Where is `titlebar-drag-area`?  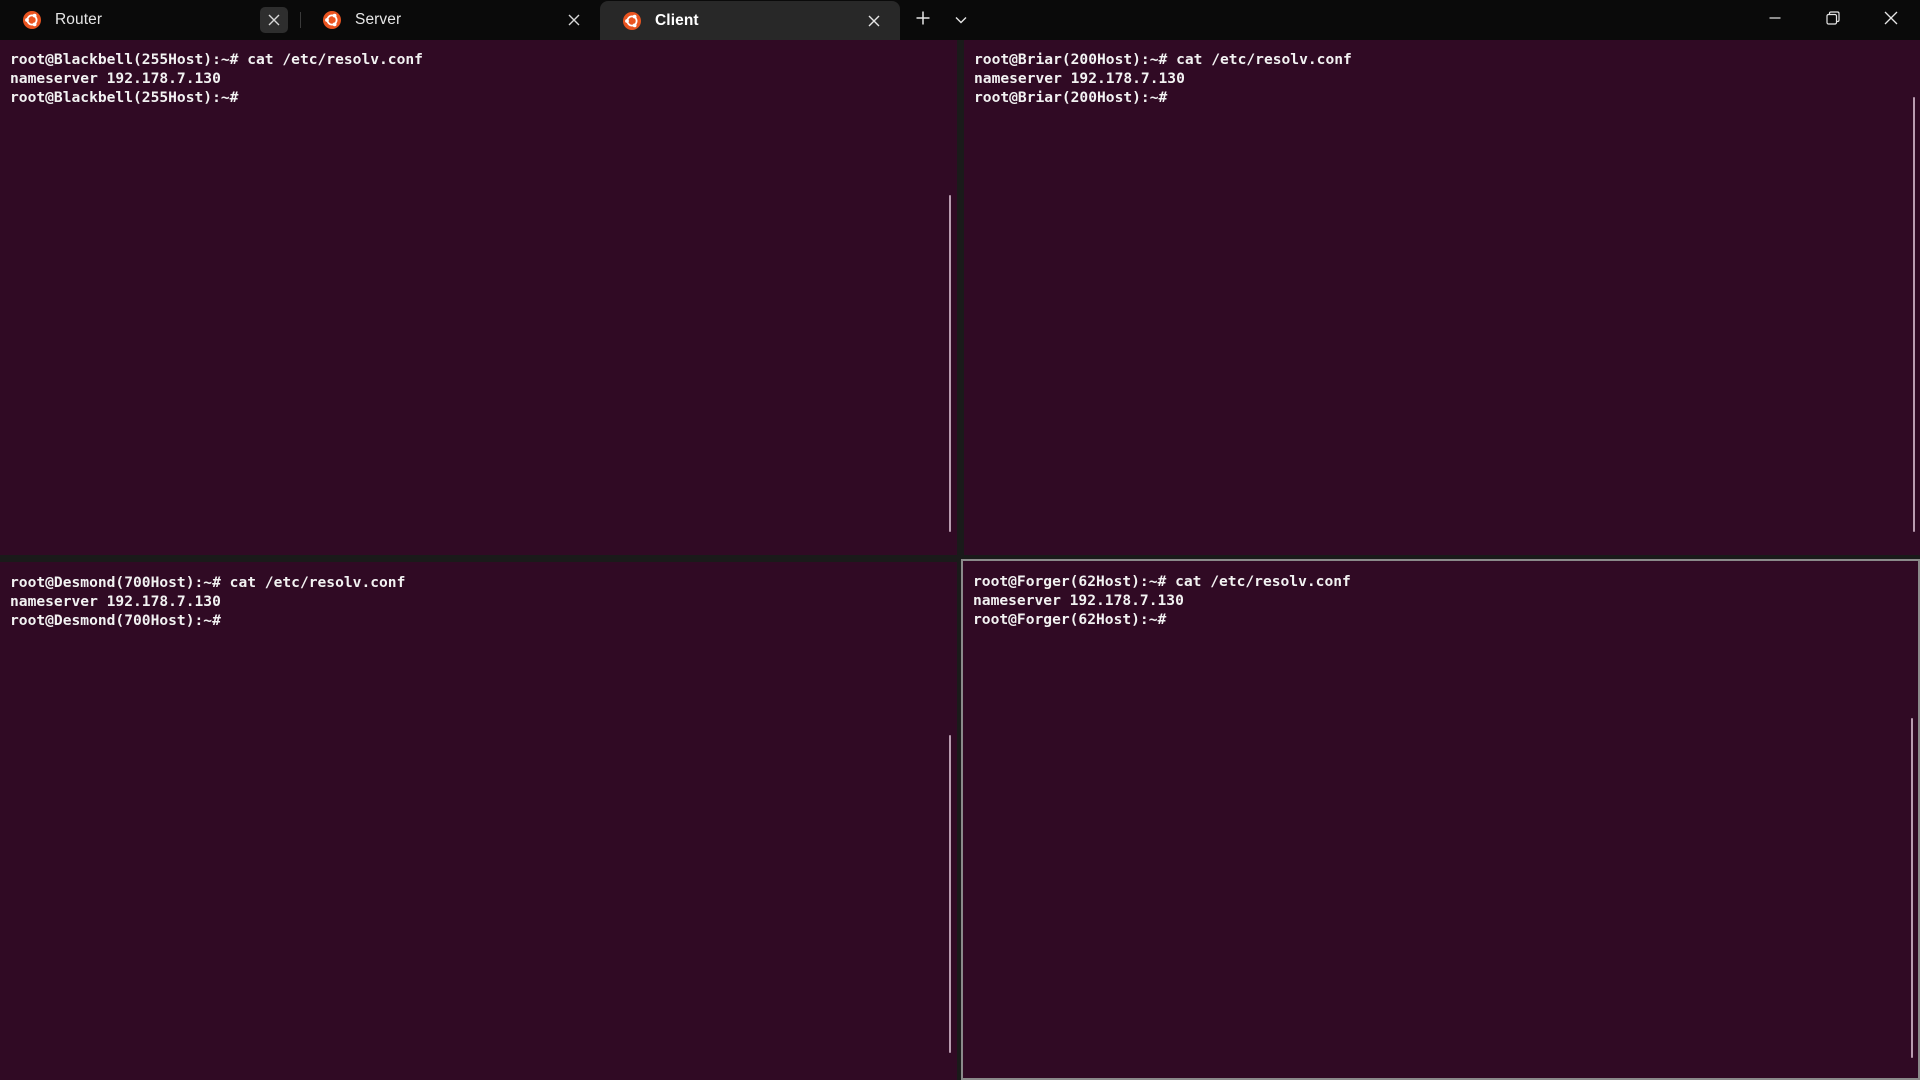 titlebar-drag-area is located at coordinates (1363, 20).